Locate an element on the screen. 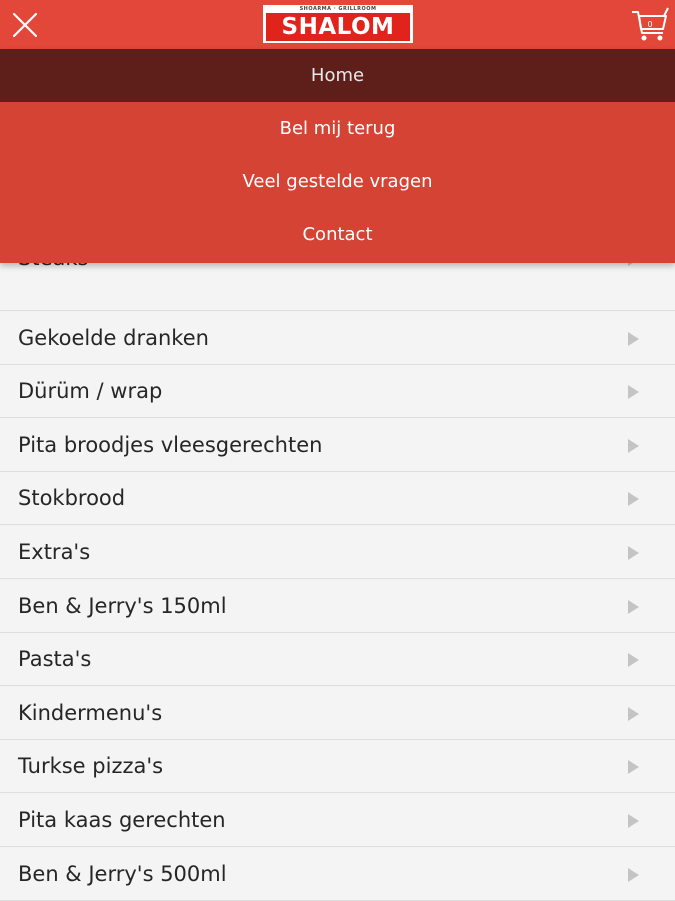 This screenshot has height=901, width=675. app-header: SHOARMA · GRILLROOM SHALOM 0 is located at coordinates (337, 24).